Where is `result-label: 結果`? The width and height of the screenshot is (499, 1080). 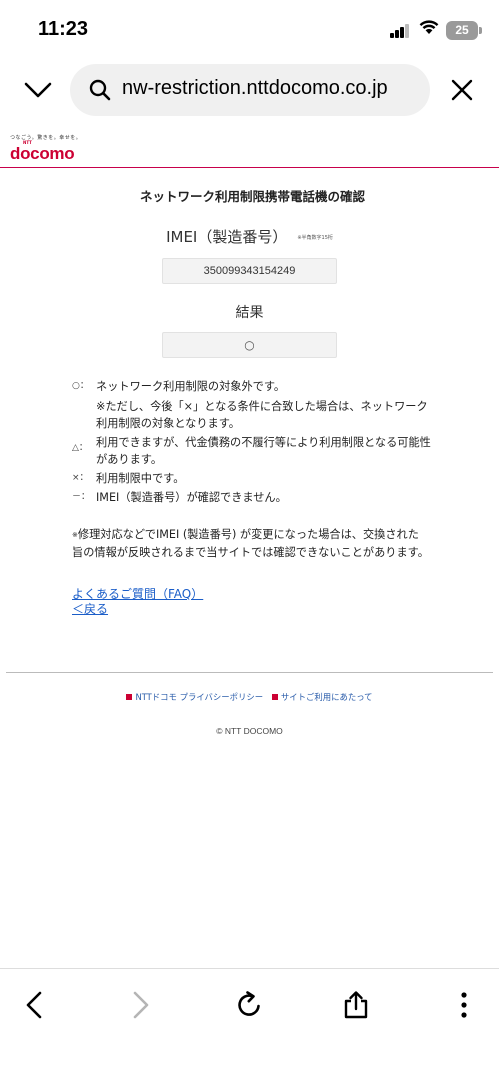 result-label: 結果 is located at coordinates (249, 313).